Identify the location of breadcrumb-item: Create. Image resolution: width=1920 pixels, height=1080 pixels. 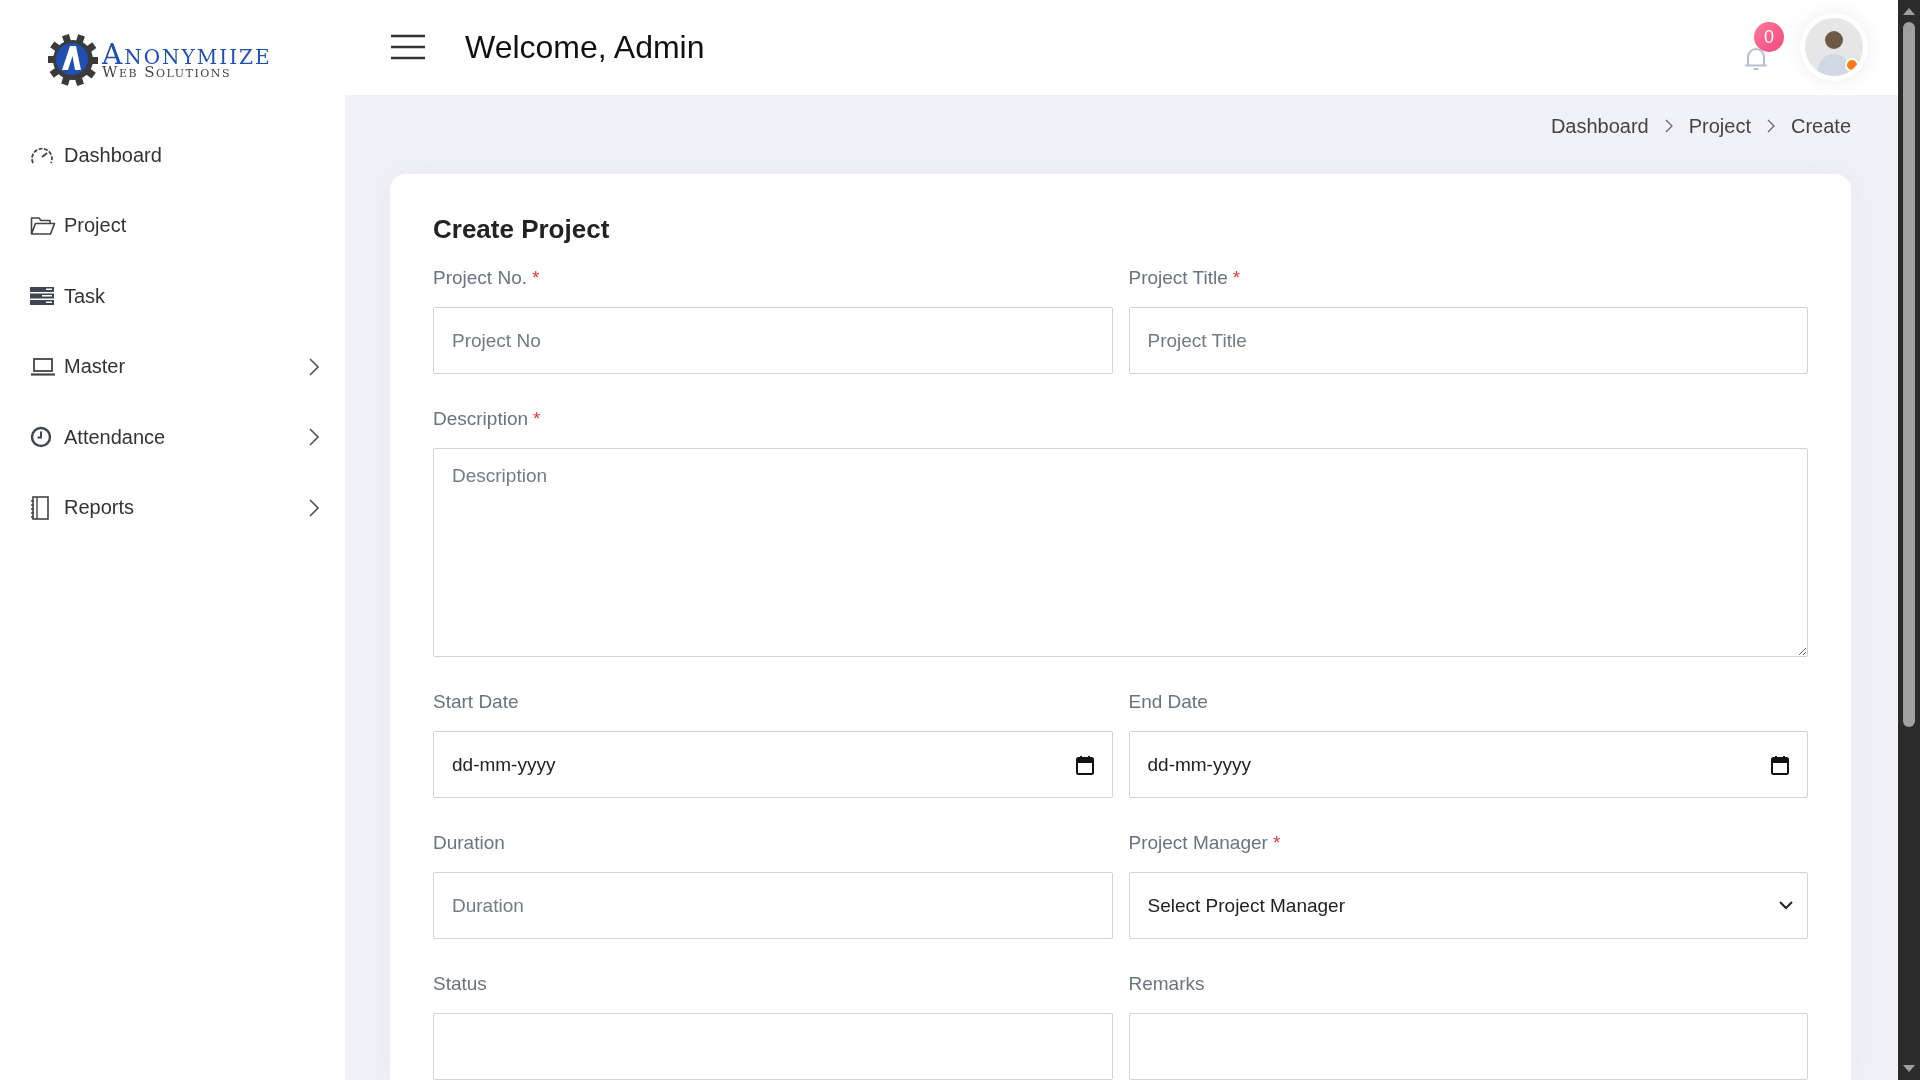
(1820, 126).